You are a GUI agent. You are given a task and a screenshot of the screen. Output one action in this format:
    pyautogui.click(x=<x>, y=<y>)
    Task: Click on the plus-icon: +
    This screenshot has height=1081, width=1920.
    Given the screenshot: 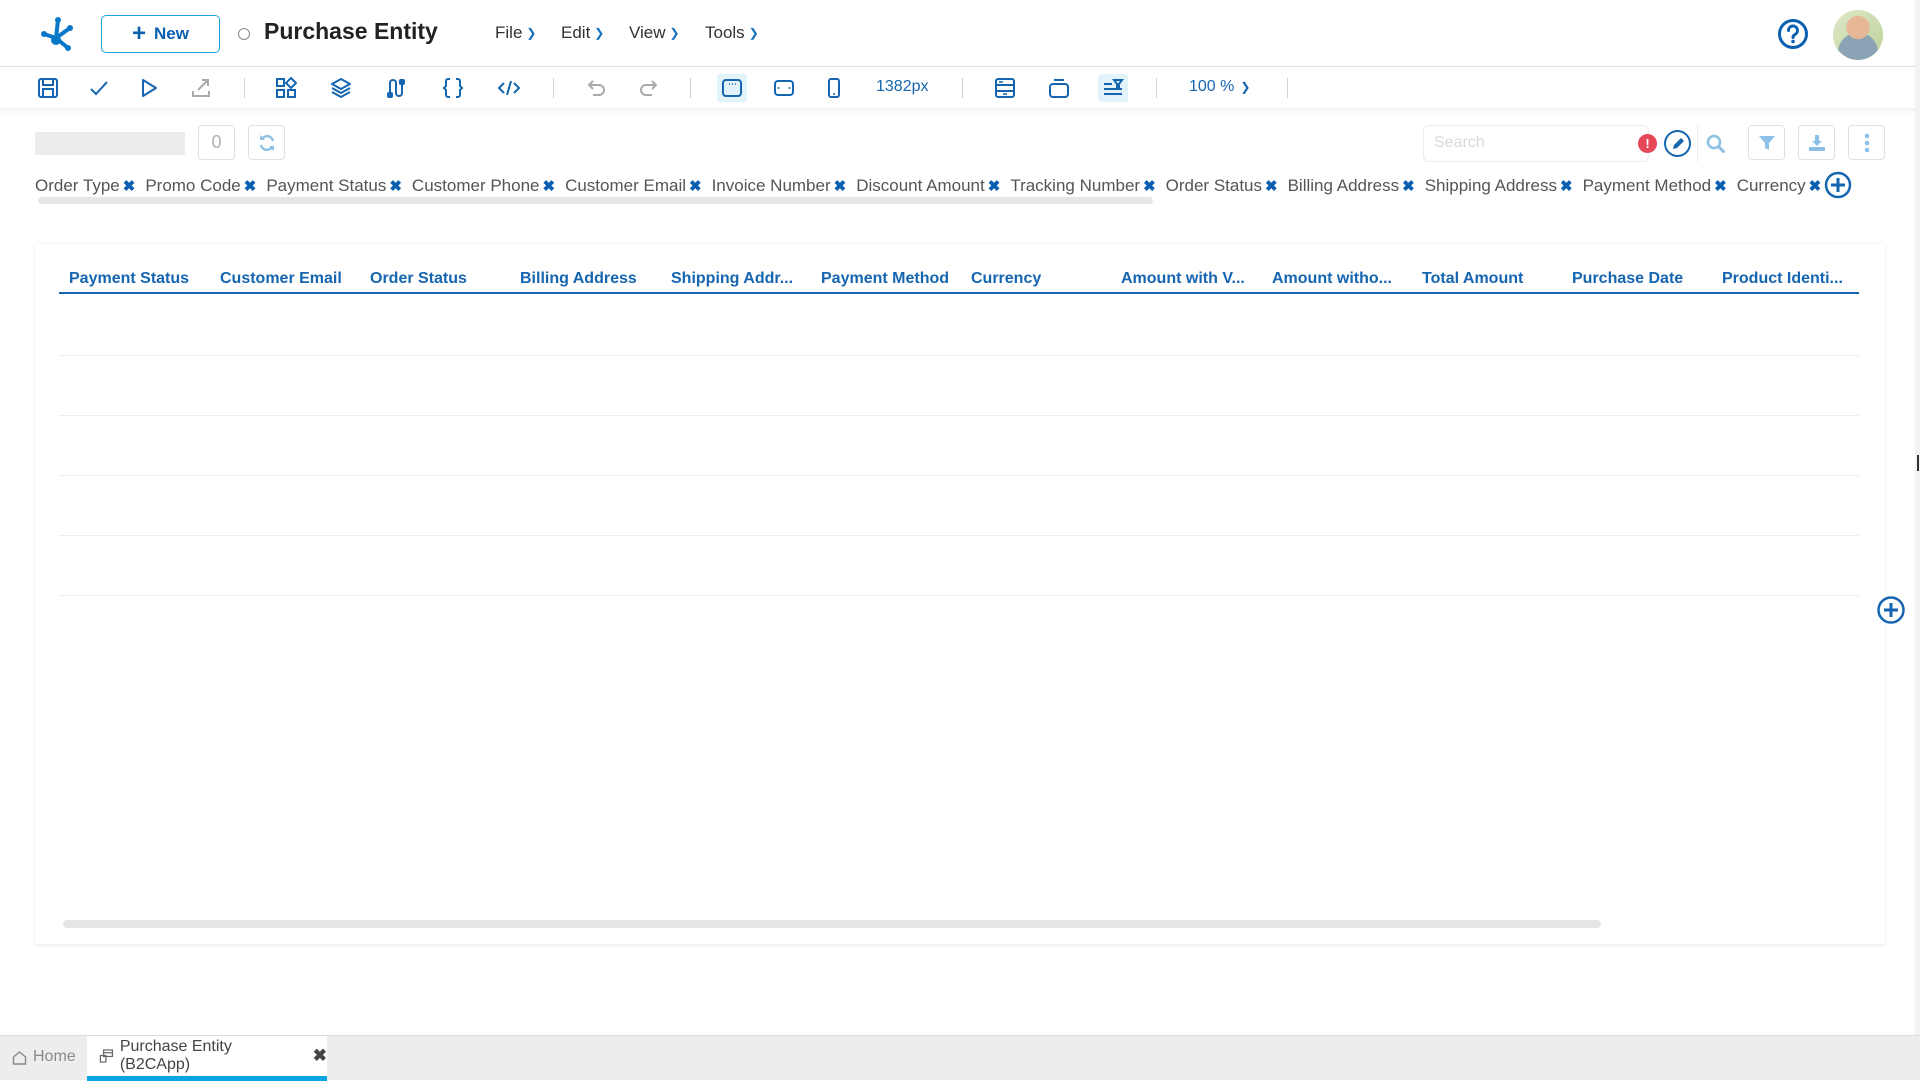 What is the action you would take?
    pyautogui.click(x=139, y=33)
    